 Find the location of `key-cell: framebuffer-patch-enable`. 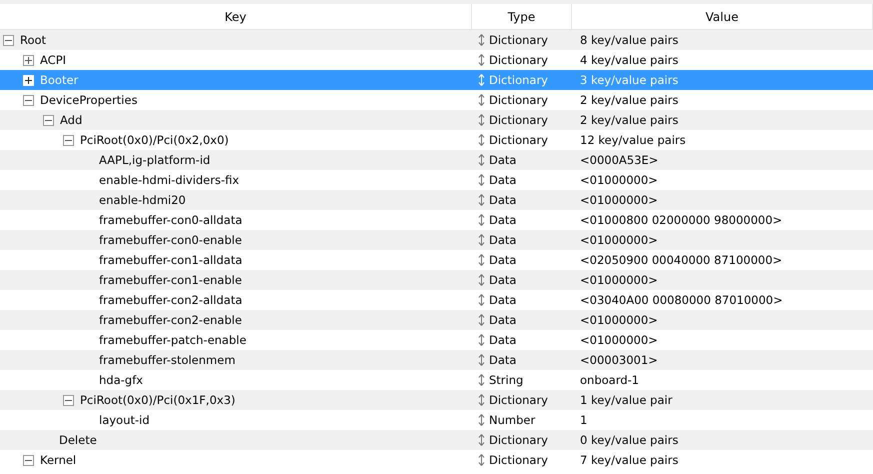

key-cell: framebuffer-patch-enable is located at coordinates (172, 340).